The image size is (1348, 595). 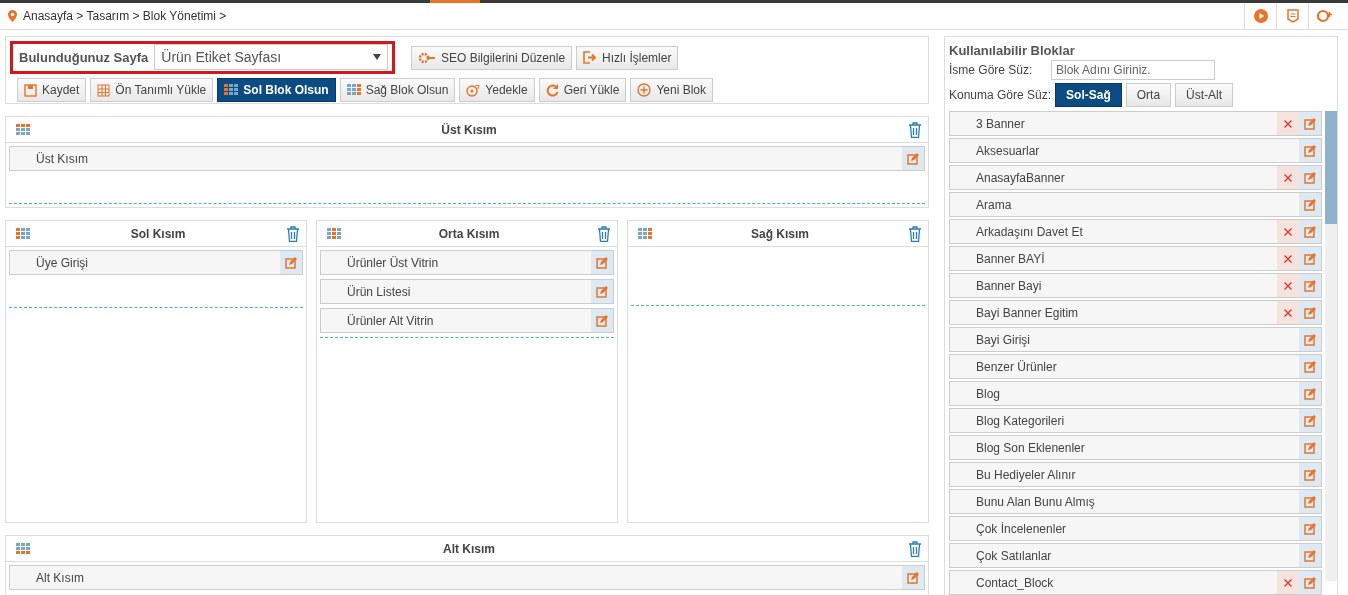 What do you see at coordinates (467, 262) in the screenshot?
I see `block-item: Ürünler Üst Vitrin` at bounding box center [467, 262].